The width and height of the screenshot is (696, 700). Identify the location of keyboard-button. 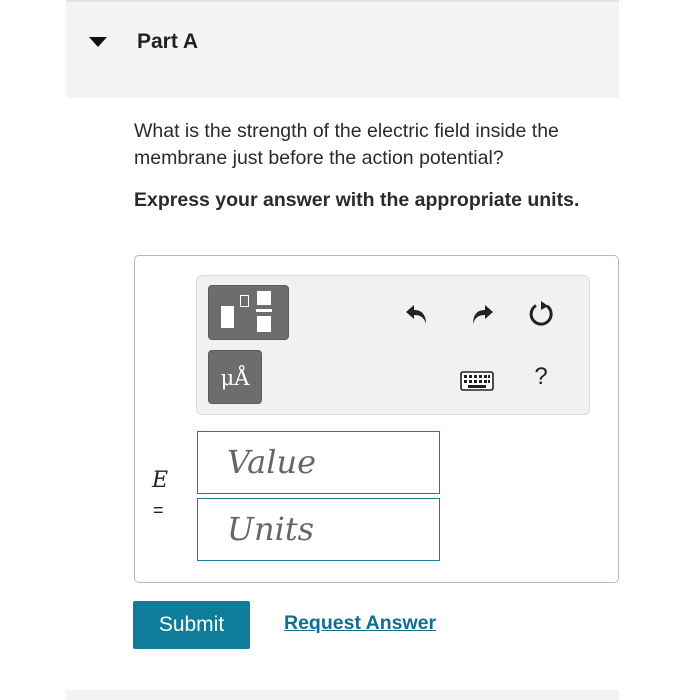
(477, 381).